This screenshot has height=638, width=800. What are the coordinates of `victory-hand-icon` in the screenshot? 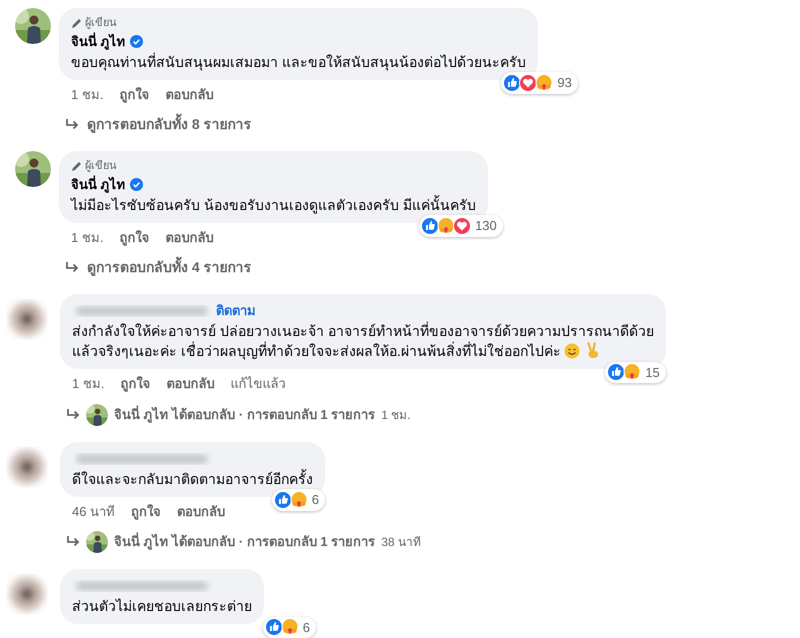 It's located at (593, 350).